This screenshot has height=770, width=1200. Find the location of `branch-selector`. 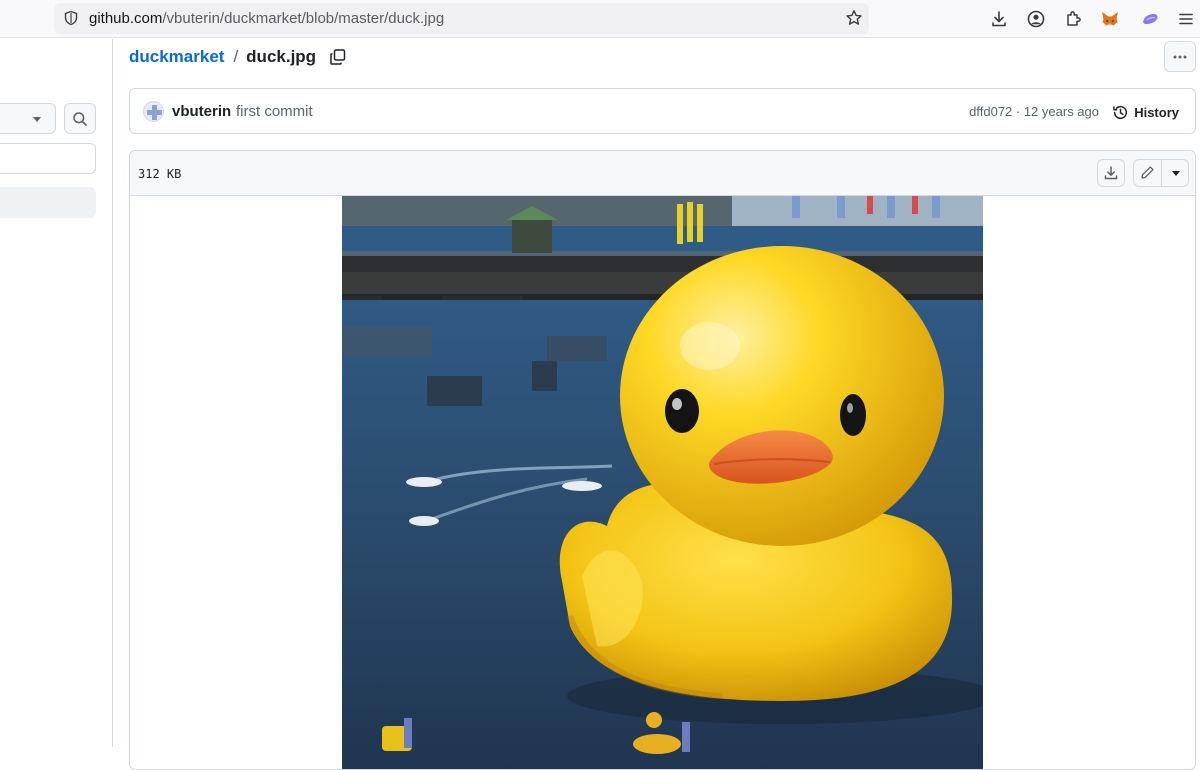

branch-selector is located at coordinates (28, 118).